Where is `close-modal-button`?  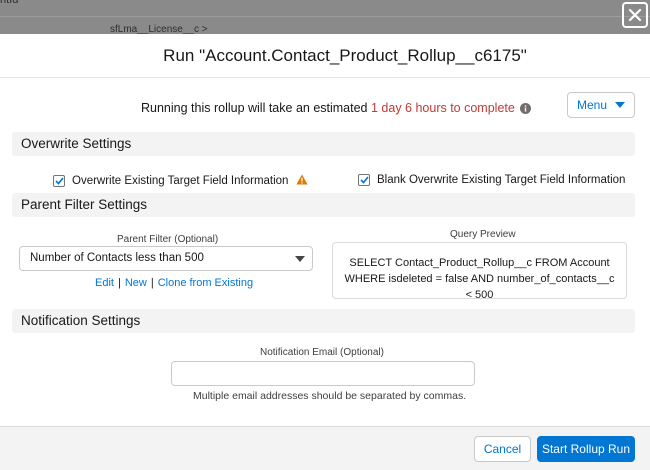
close-modal-button is located at coordinates (635, 15).